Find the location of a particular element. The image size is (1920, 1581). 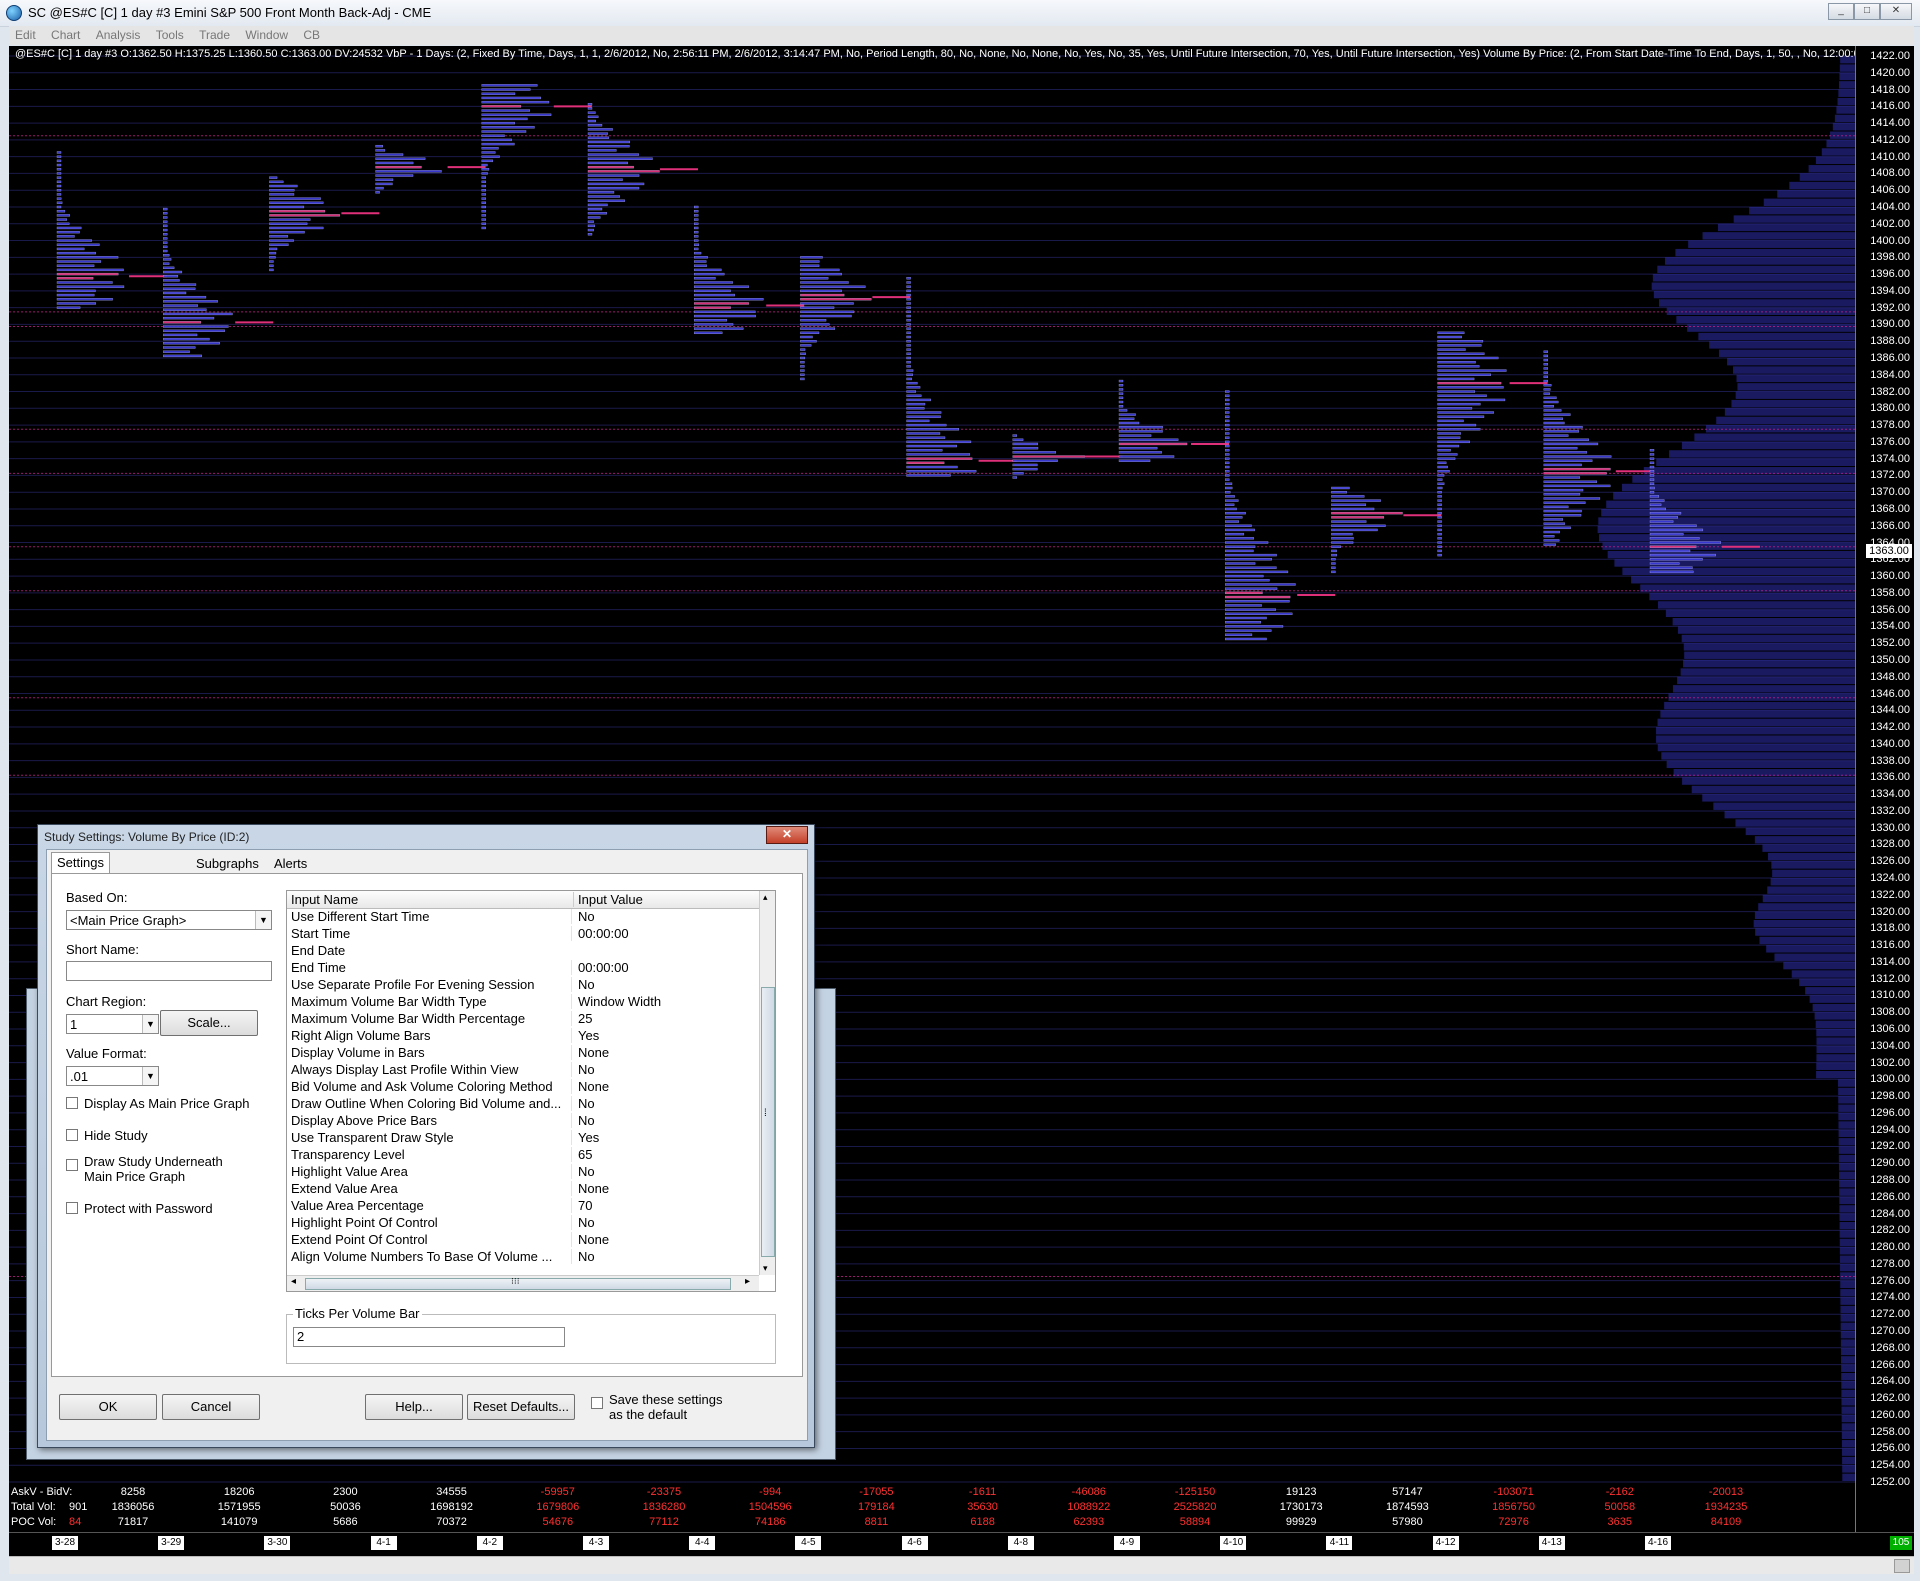

input-value-cell: 65 is located at coordinates (664, 1154).